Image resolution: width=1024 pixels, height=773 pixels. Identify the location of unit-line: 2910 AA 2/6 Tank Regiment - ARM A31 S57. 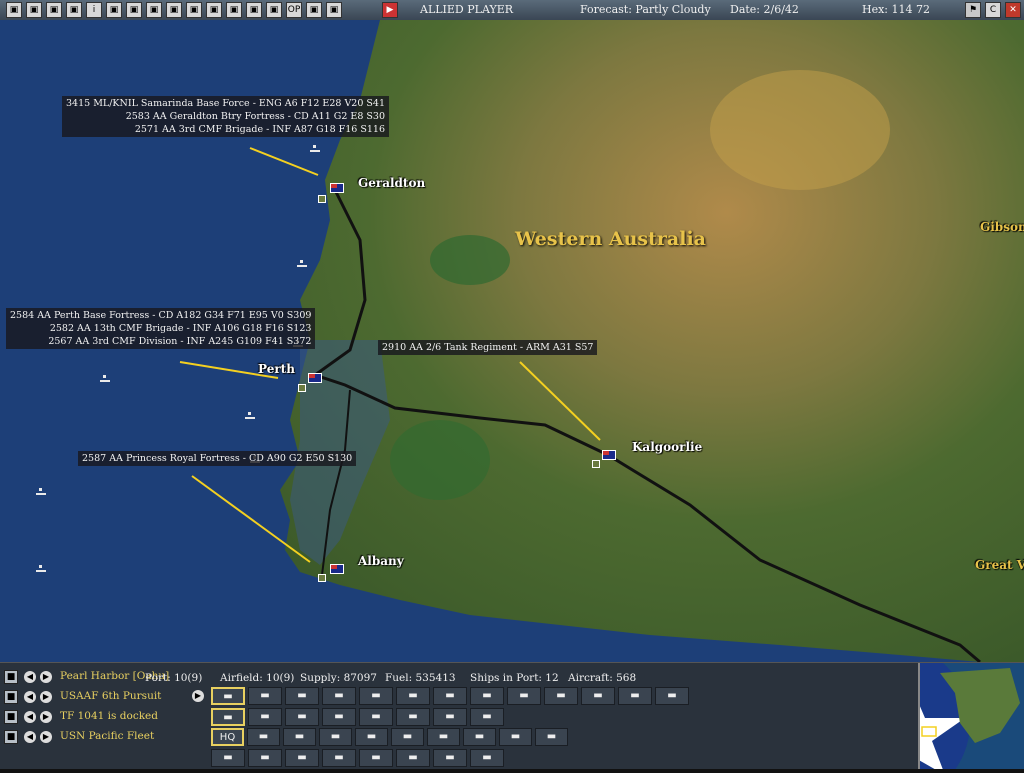
(487, 347).